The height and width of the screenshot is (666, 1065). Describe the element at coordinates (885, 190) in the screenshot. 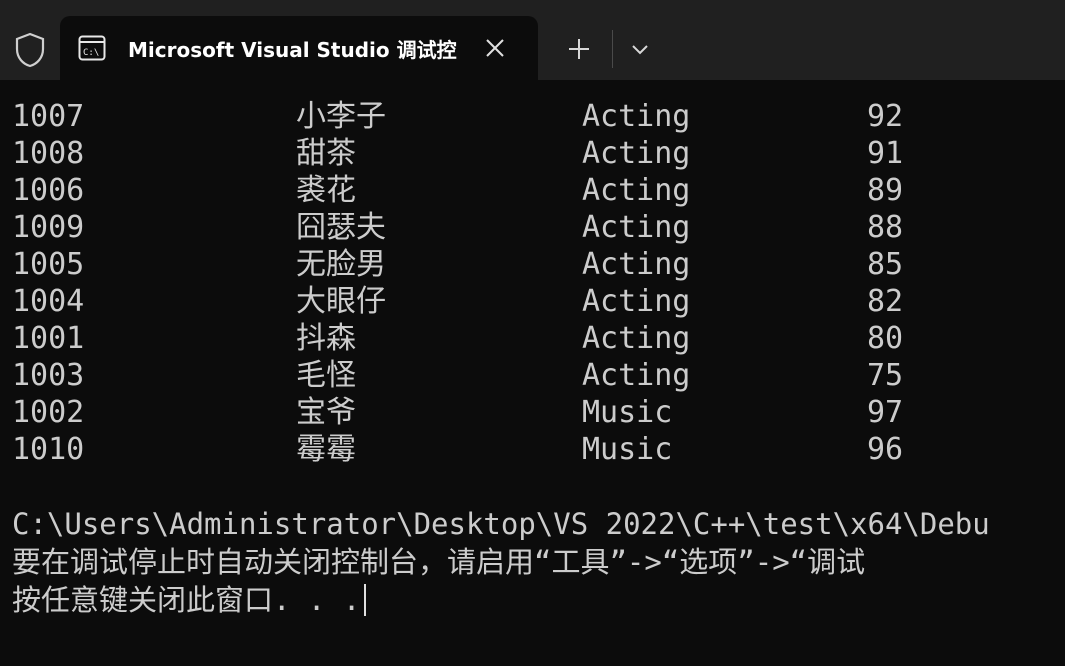

I see `score: 89` at that location.